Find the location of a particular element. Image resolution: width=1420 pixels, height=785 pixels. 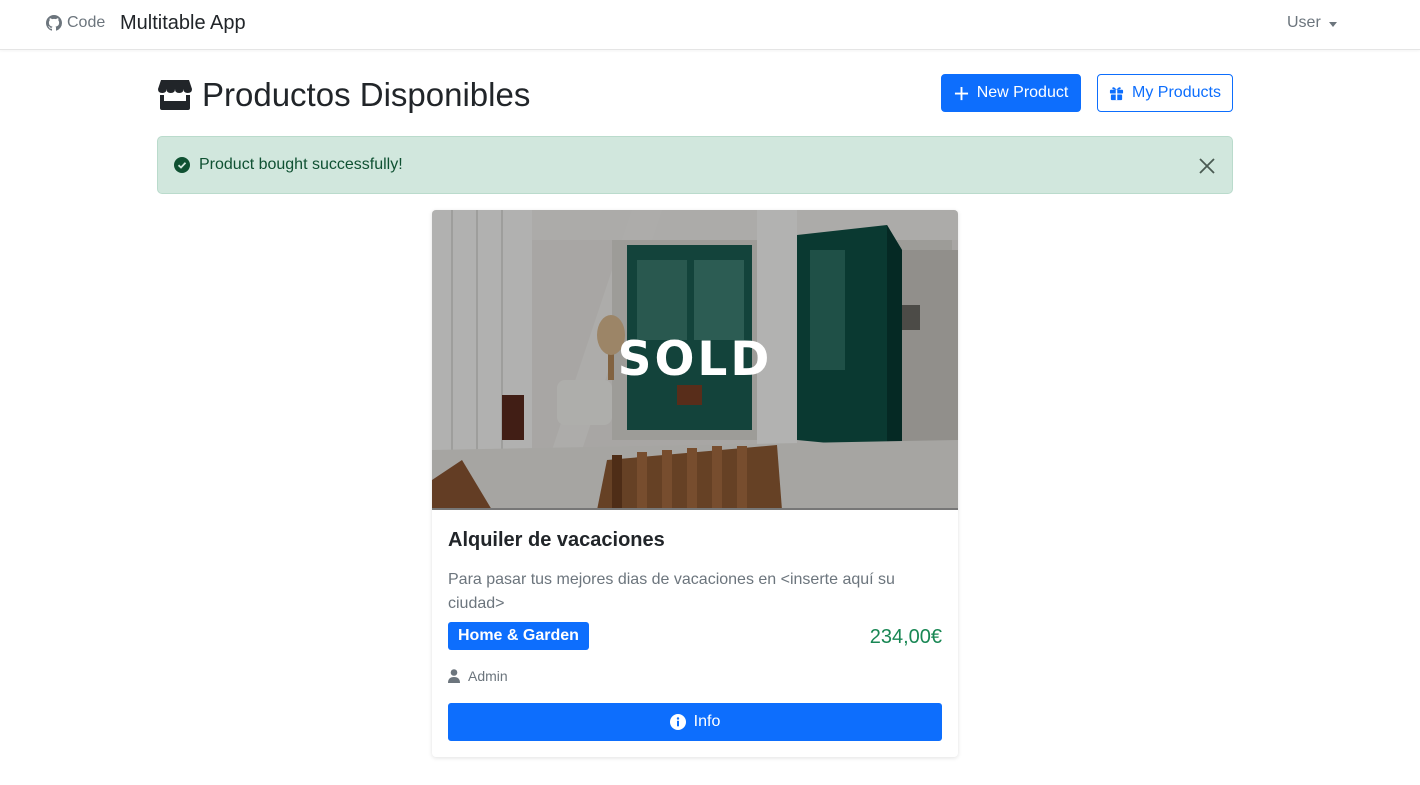

page-title: Productos Disponibles is located at coordinates (344, 95).